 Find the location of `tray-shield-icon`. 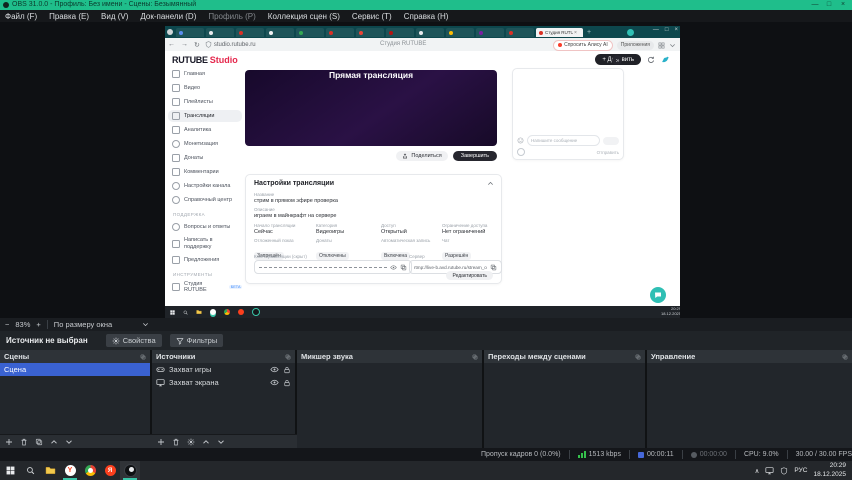

tray-shield-icon is located at coordinates (784, 471).